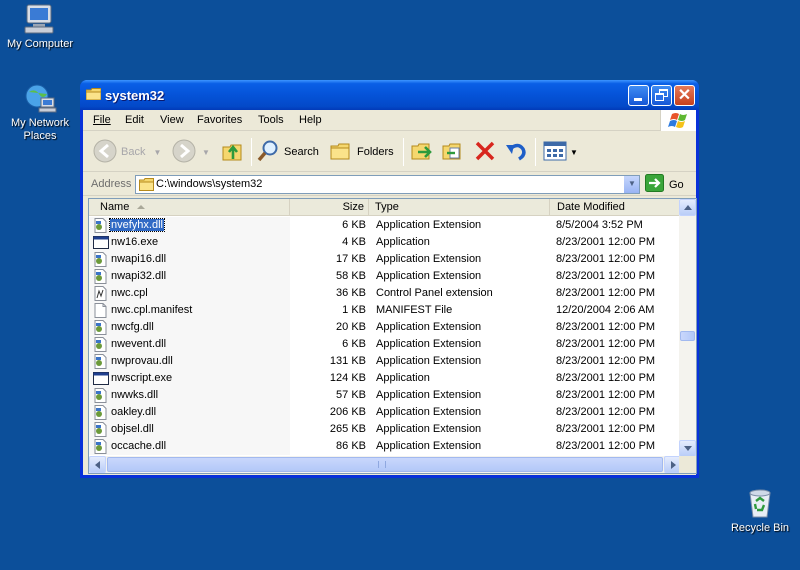 This screenshot has height=570, width=800. I want to click on menu-file: File, so click(102, 120).